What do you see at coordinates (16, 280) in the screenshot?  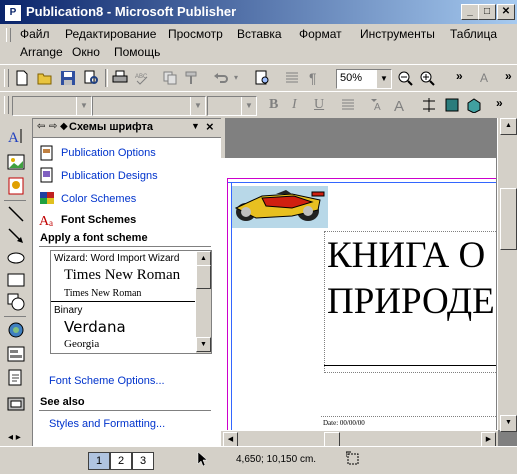 I see `rectangle-tool-icon` at bounding box center [16, 280].